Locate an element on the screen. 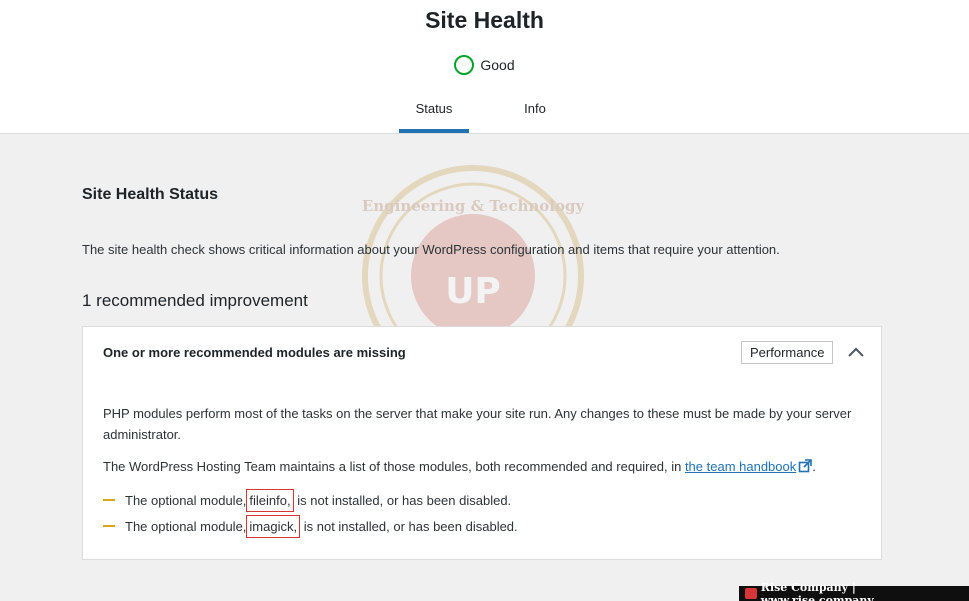 Image resolution: width=969 pixels, height=601 pixels. category-badge: Performance is located at coordinates (787, 352).